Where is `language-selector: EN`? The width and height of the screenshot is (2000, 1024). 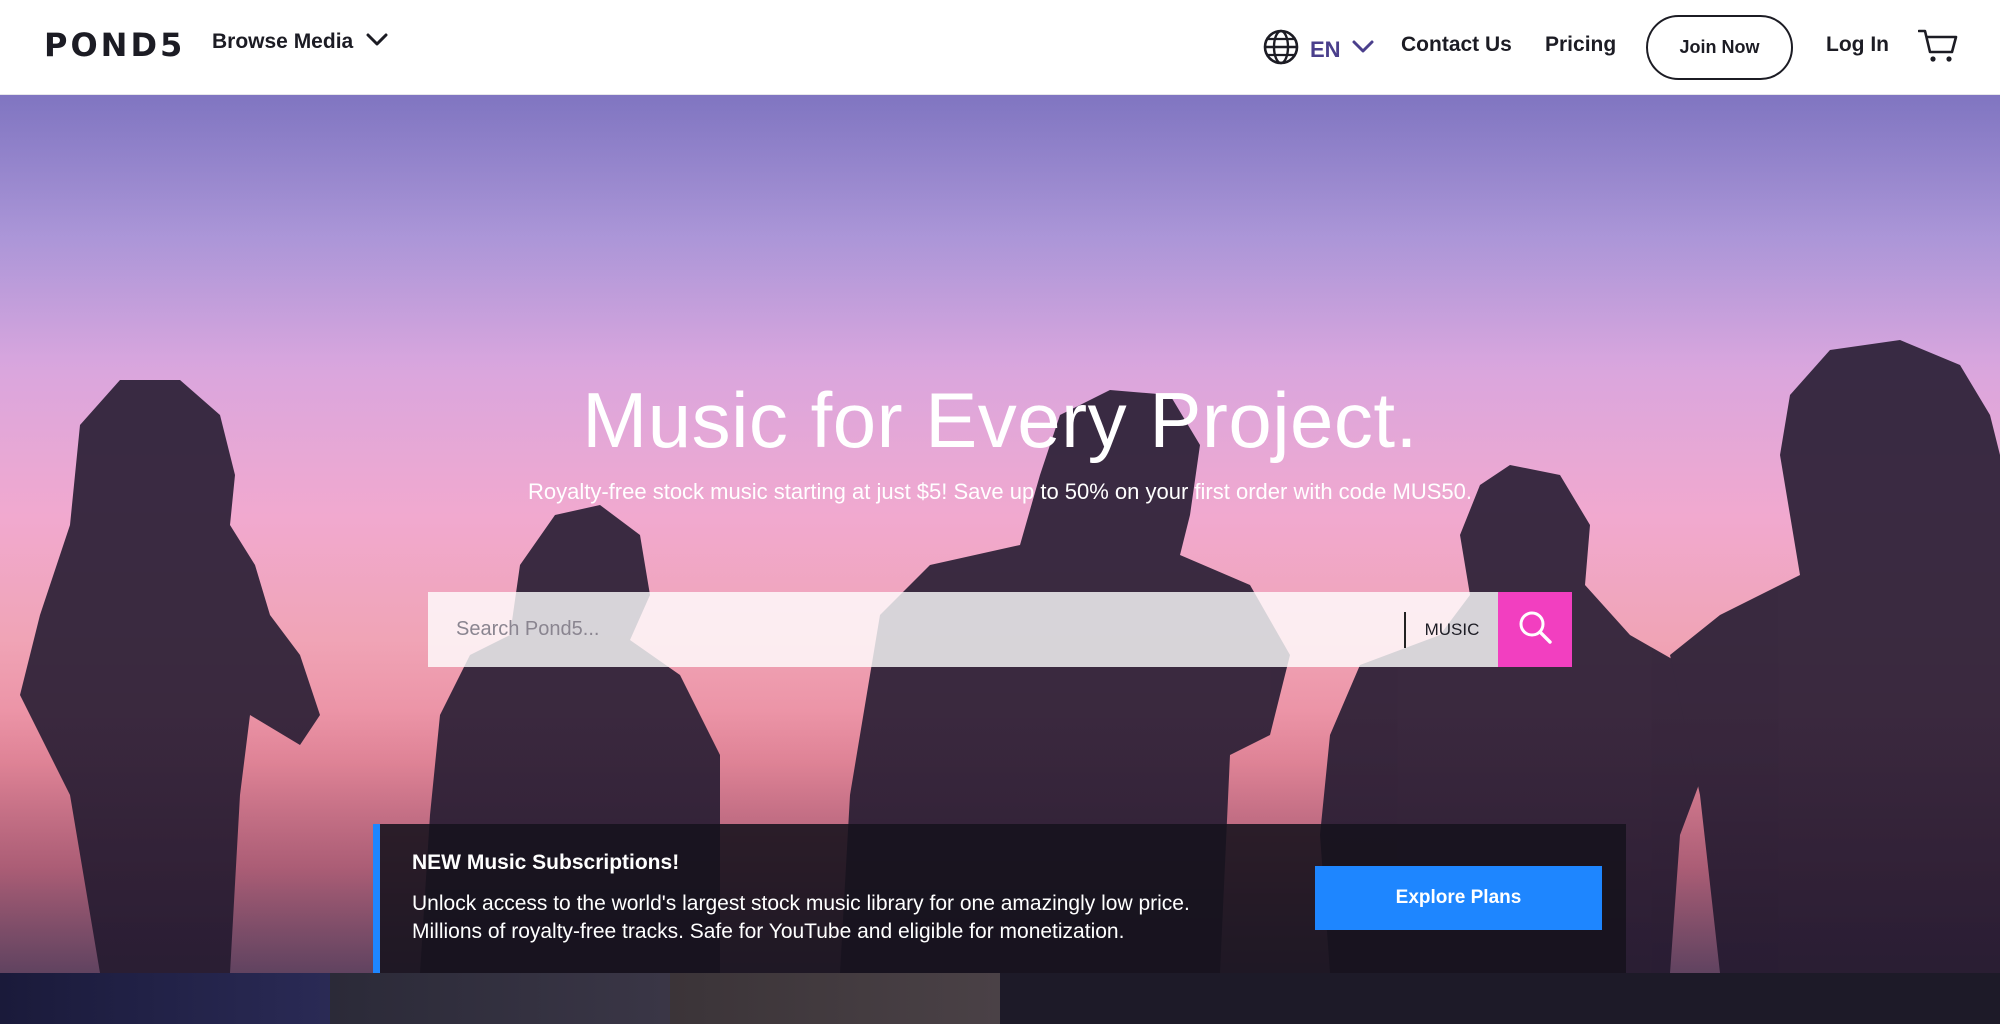 language-selector: EN is located at coordinates (1318, 49).